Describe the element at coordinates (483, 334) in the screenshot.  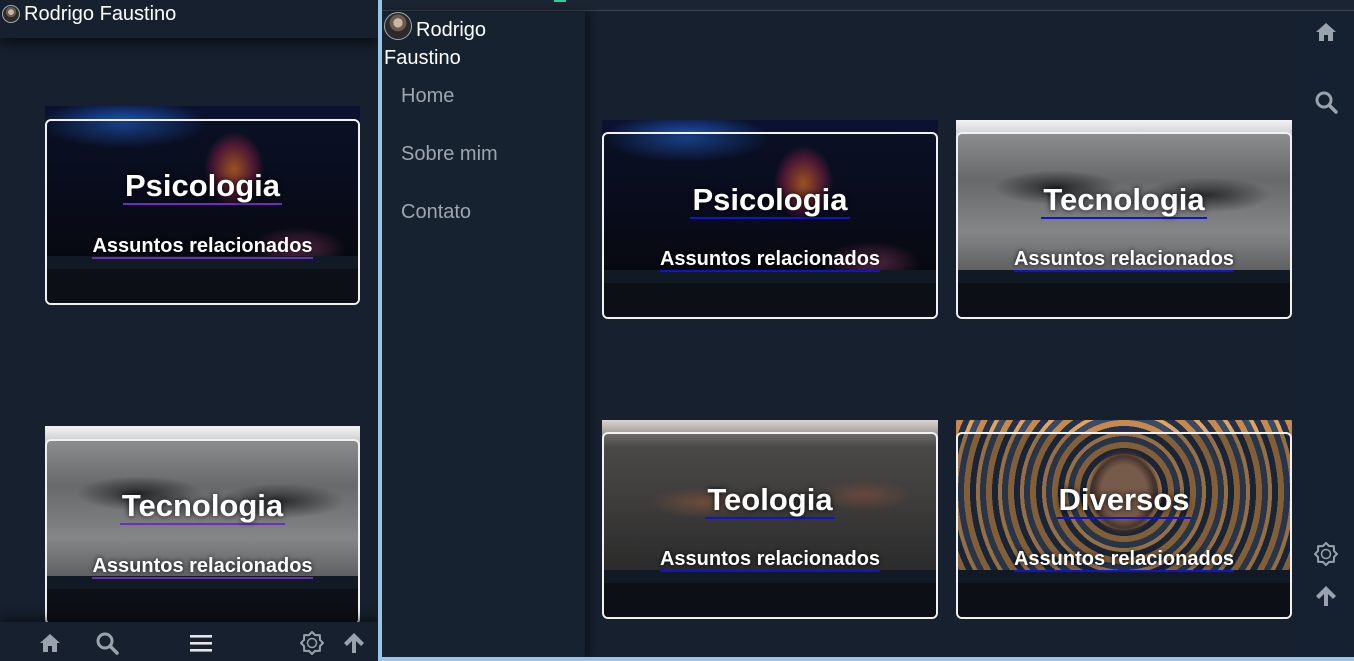
I see `sidebar: Rodrigo Faustino Home Sobre mim Contato` at that location.